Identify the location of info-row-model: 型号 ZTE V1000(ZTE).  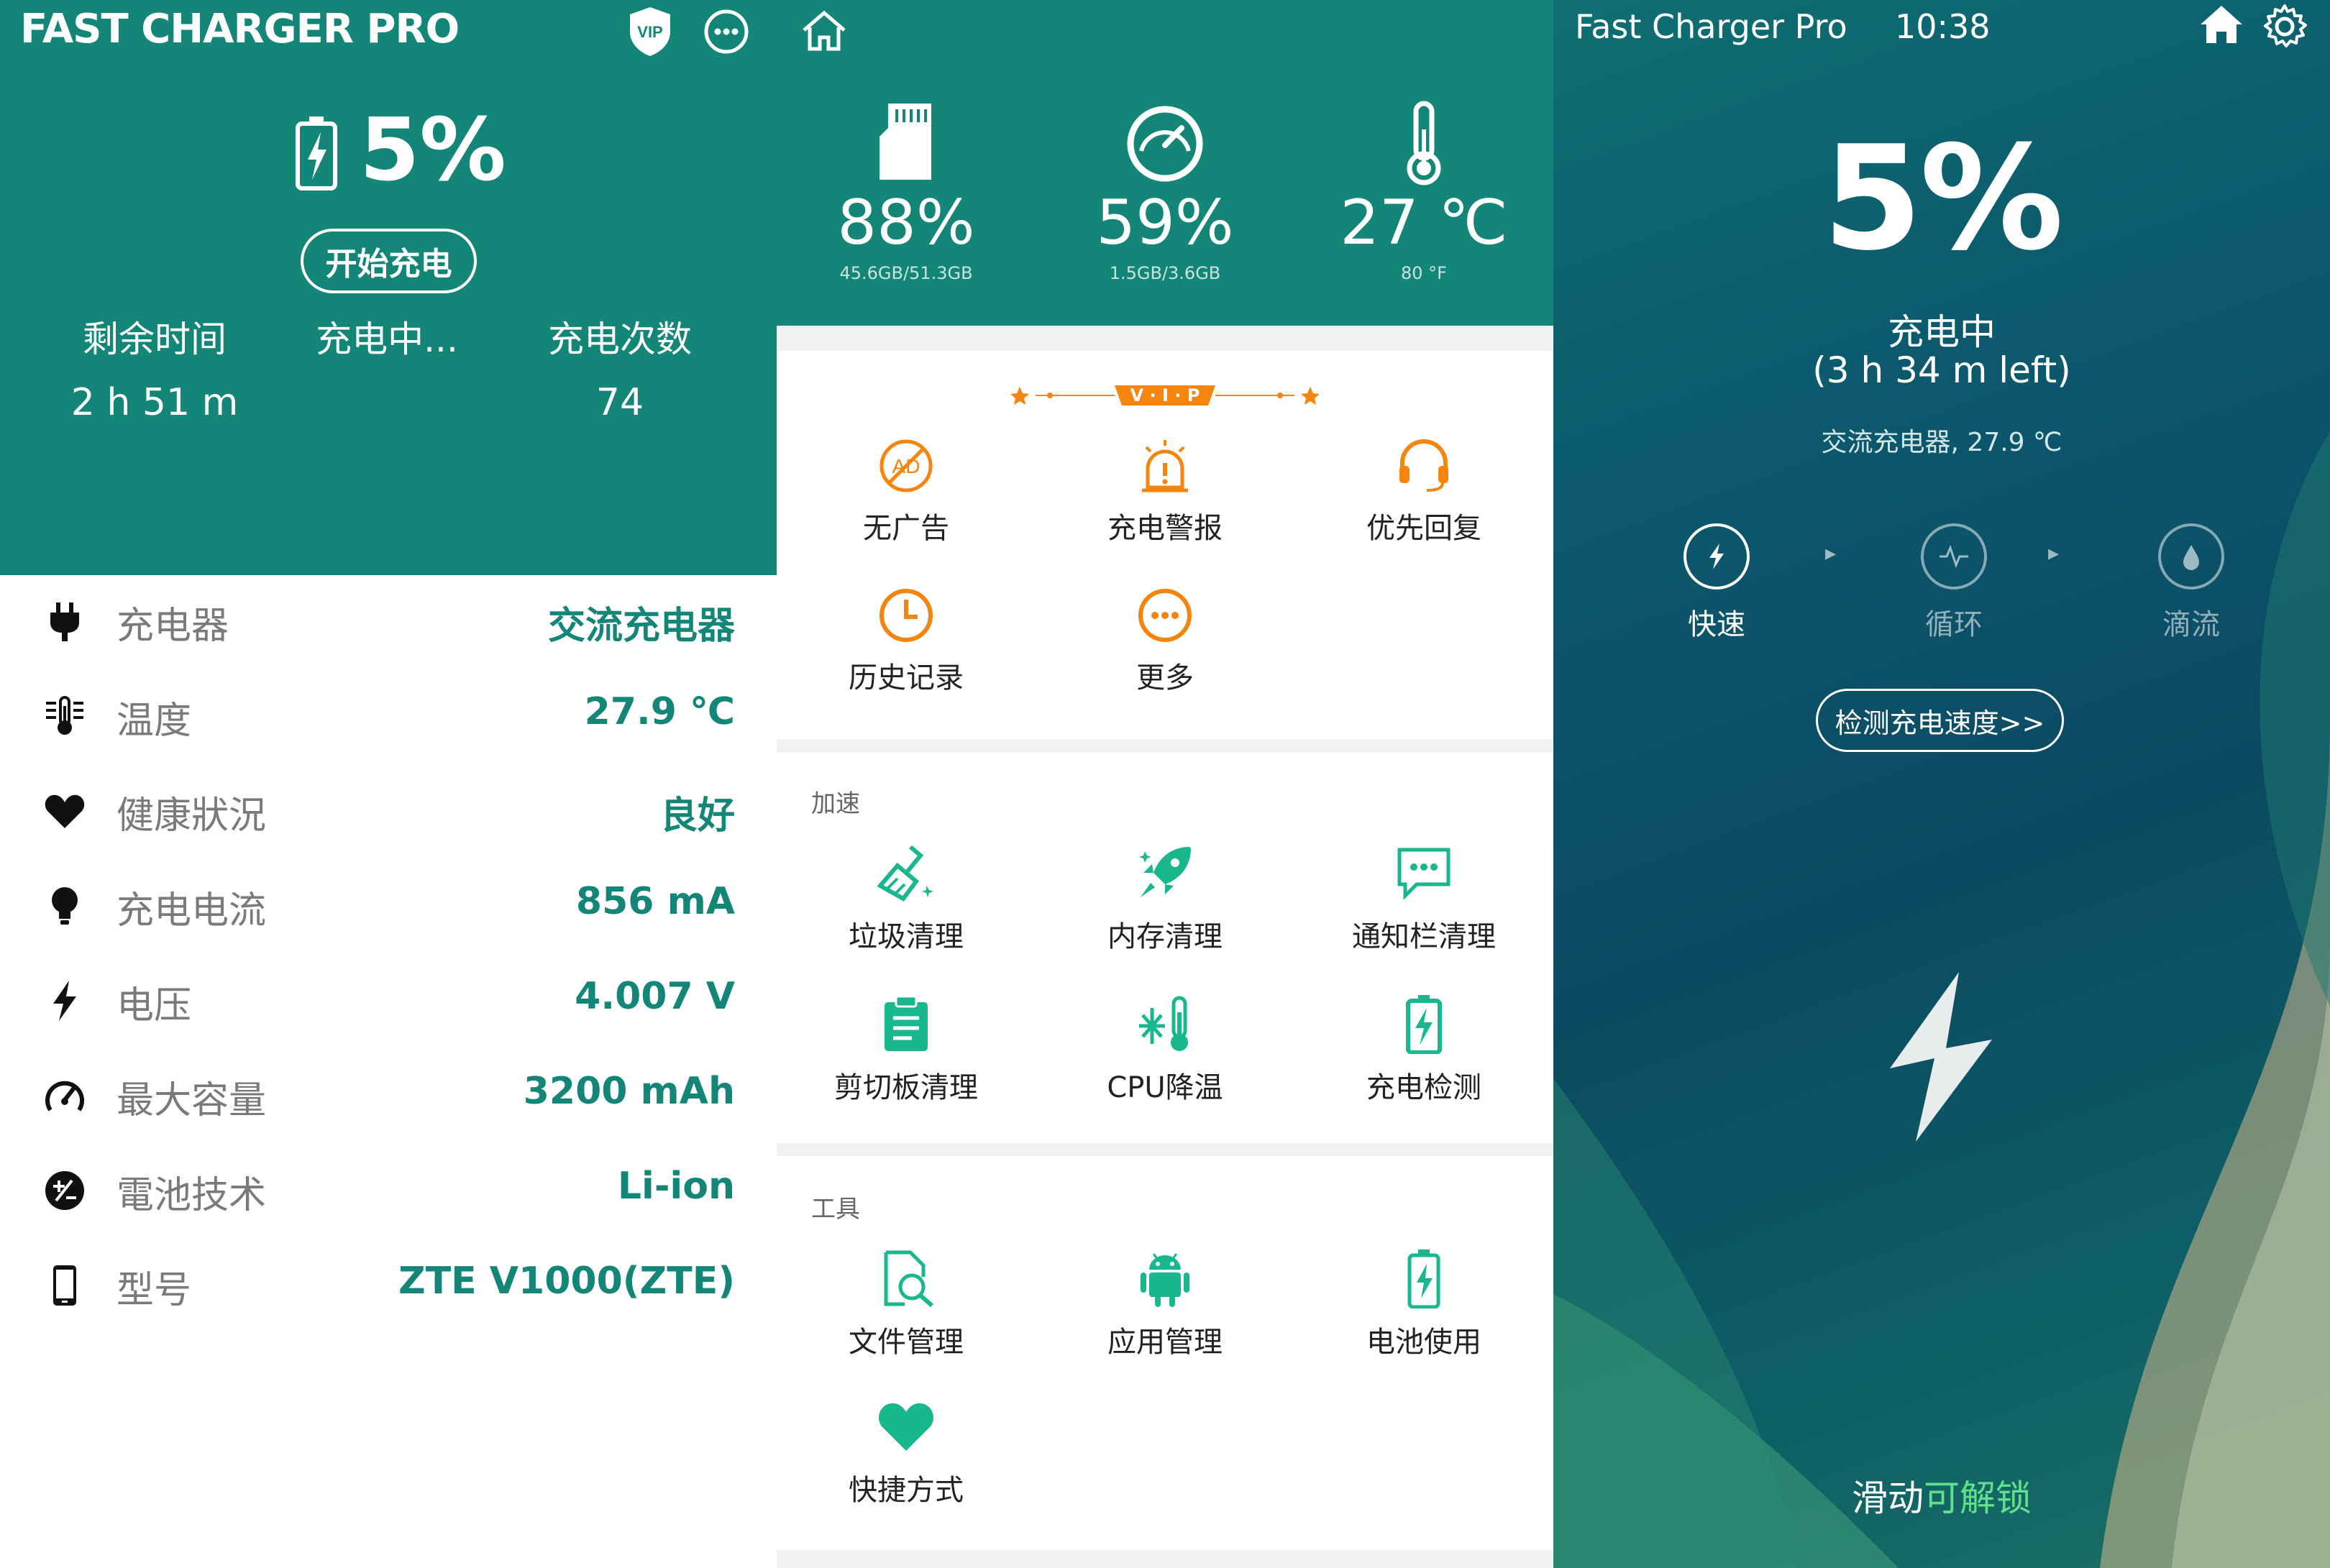
(388, 1284).